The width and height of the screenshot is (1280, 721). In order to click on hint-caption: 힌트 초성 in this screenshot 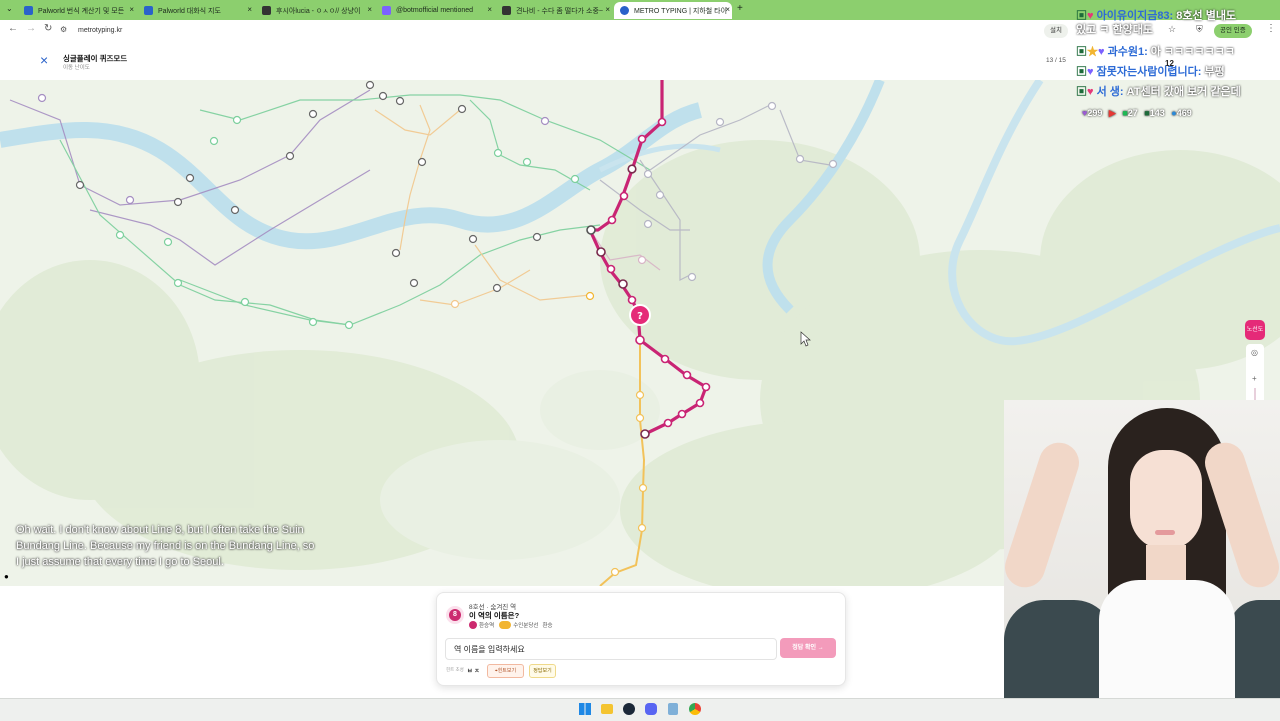, I will do `click(455, 669)`.